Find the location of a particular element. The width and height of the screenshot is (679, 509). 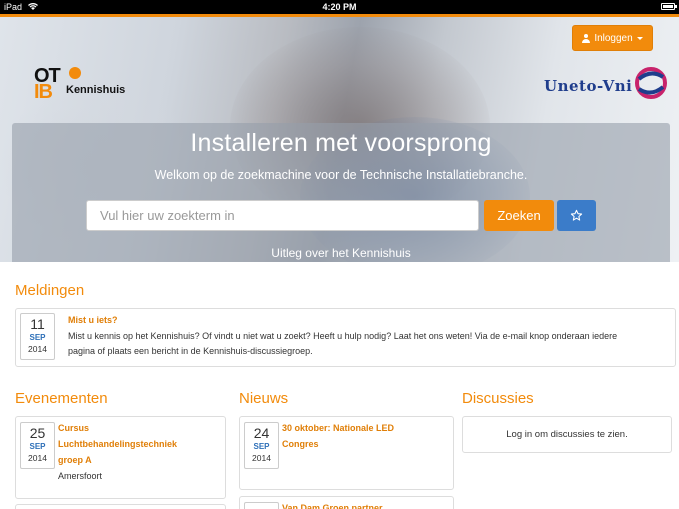

evenement-card-next is located at coordinates (120, 506).